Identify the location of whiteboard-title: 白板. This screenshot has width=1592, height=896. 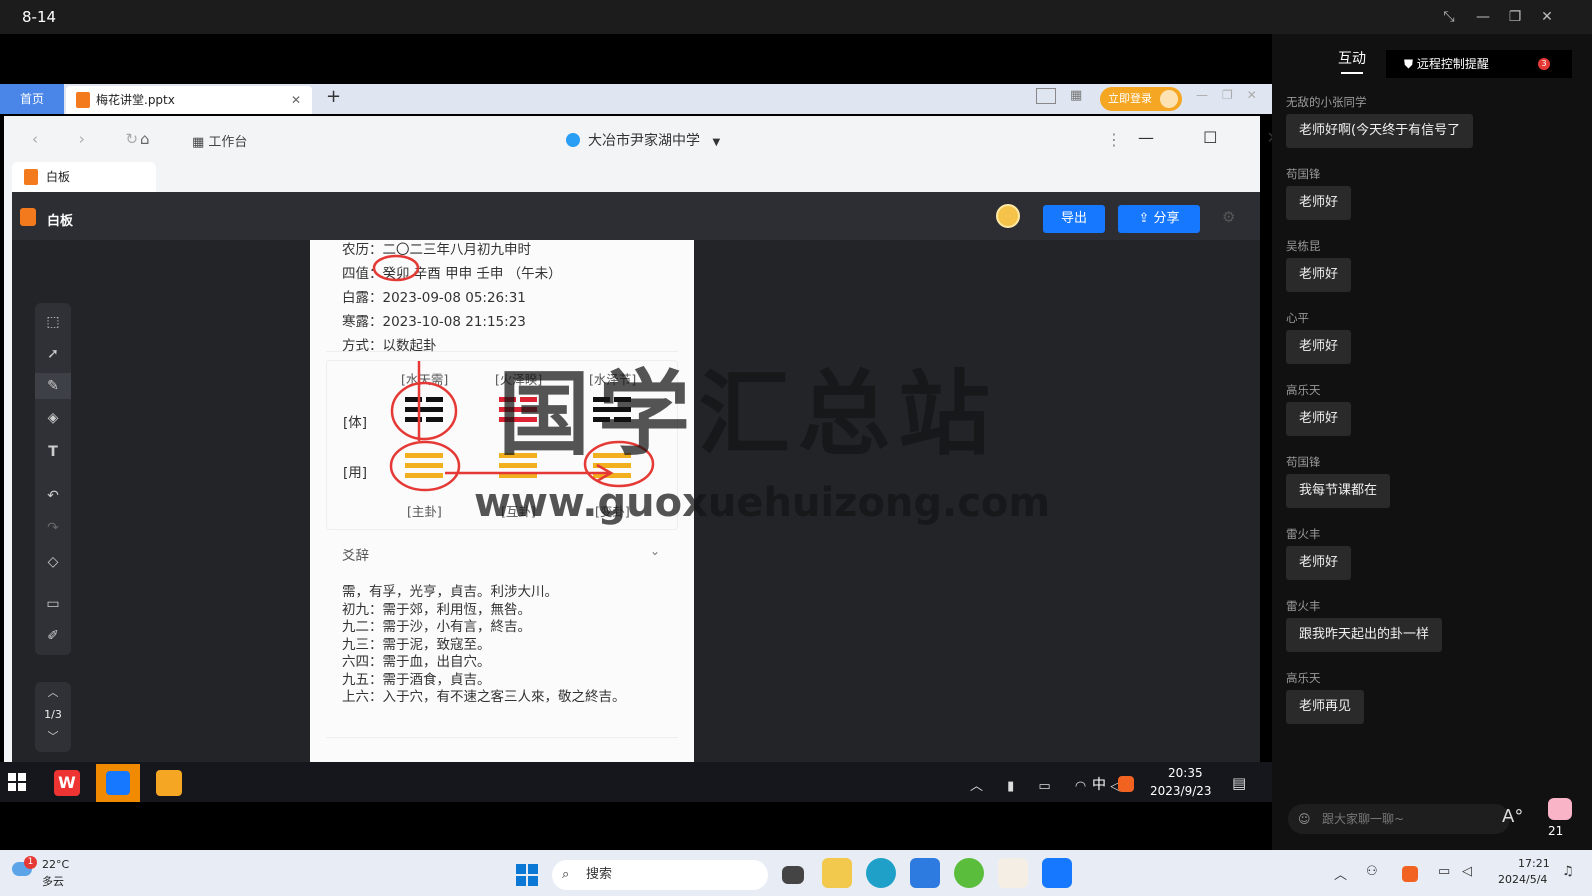
(60, 221).